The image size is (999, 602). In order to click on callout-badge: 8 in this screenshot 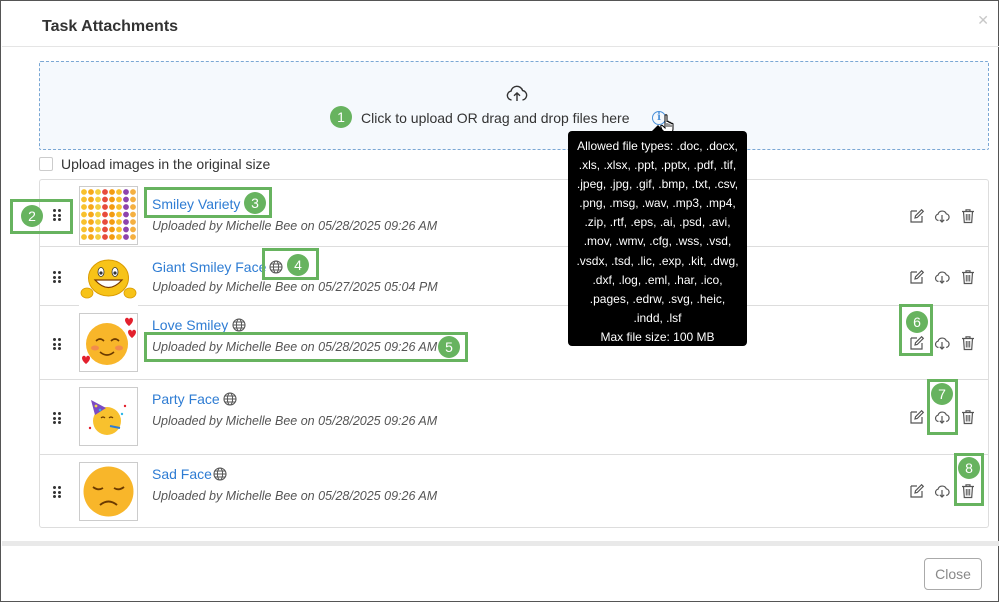, I will do `click(969, 468)`.